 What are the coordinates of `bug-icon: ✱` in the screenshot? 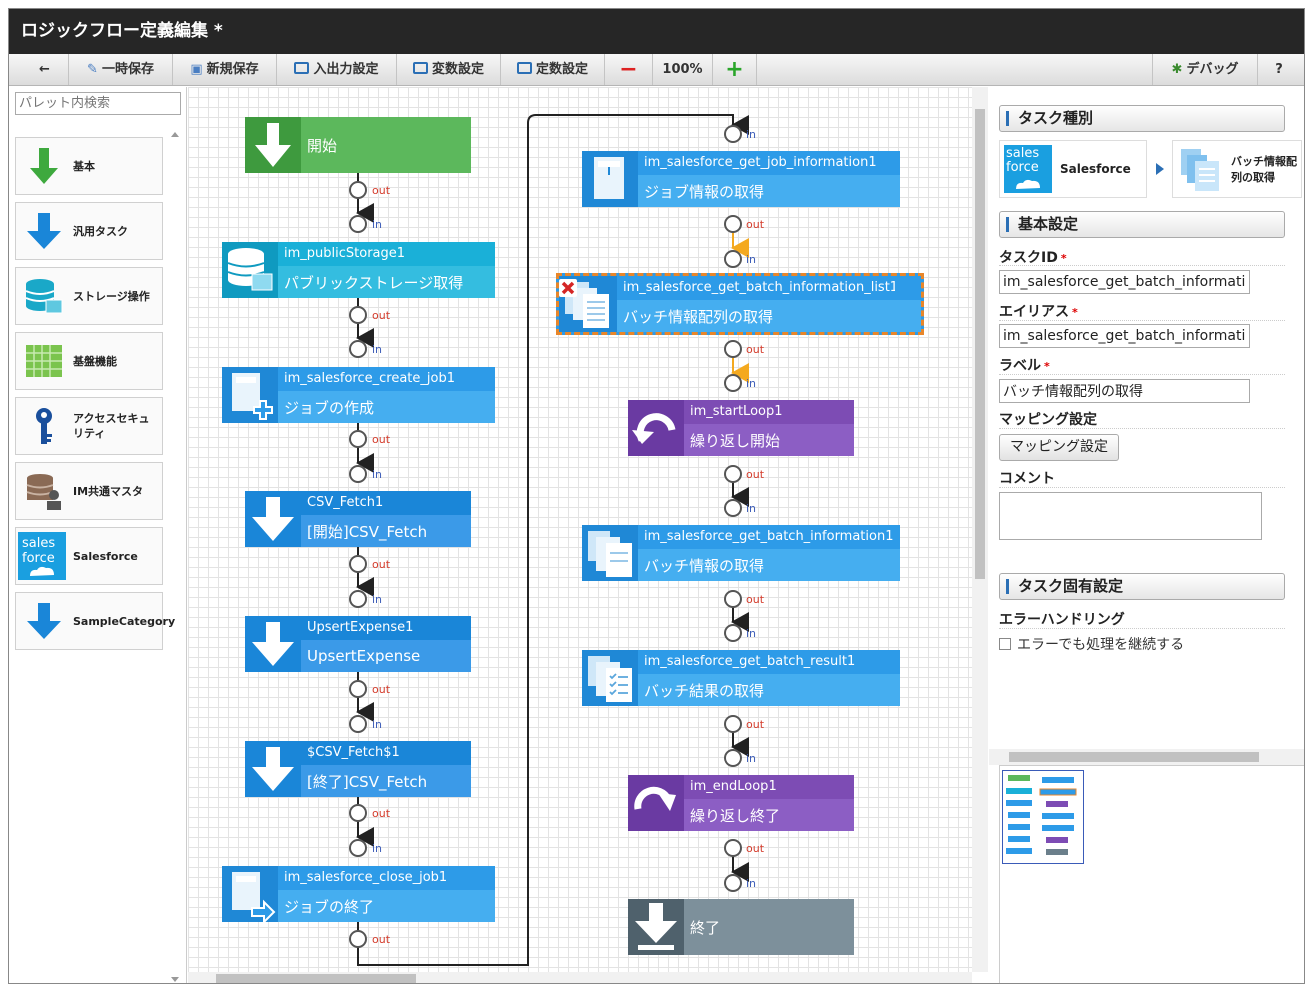 It's located at (1177, 69).